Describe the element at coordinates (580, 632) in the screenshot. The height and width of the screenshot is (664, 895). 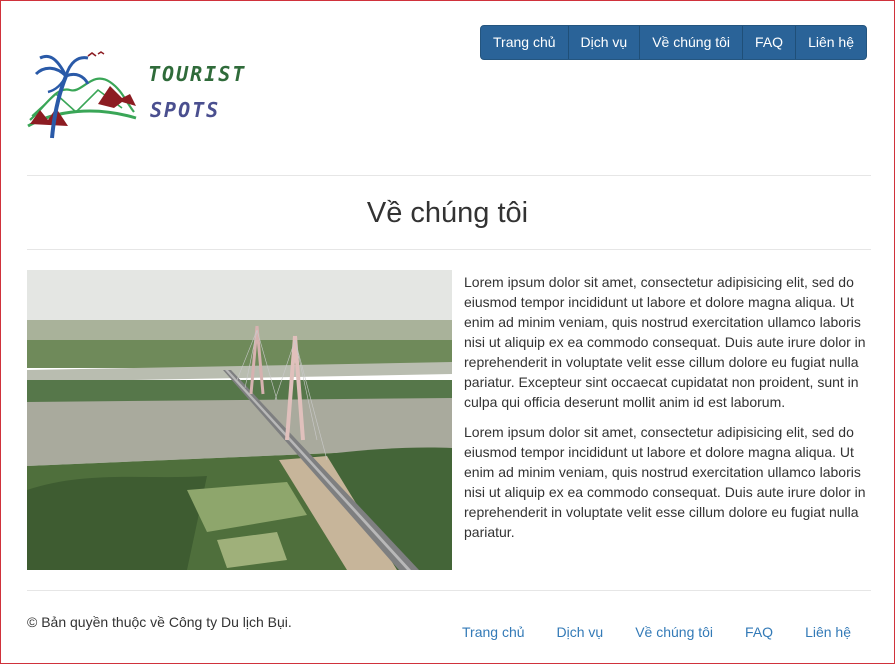
I see `footer-link-services: Dịch vụ` at that location.